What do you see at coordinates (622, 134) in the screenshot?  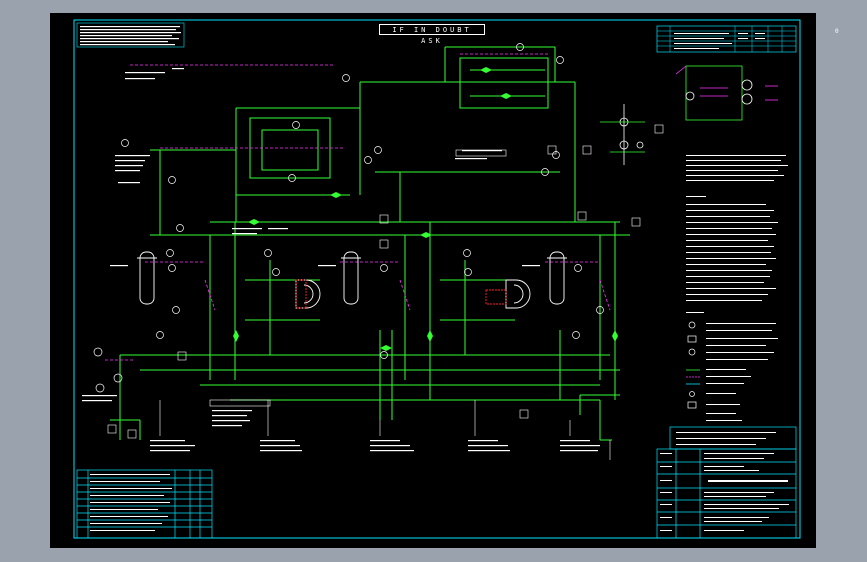 I see `instrument-detail` at bounding box center [622, 134].